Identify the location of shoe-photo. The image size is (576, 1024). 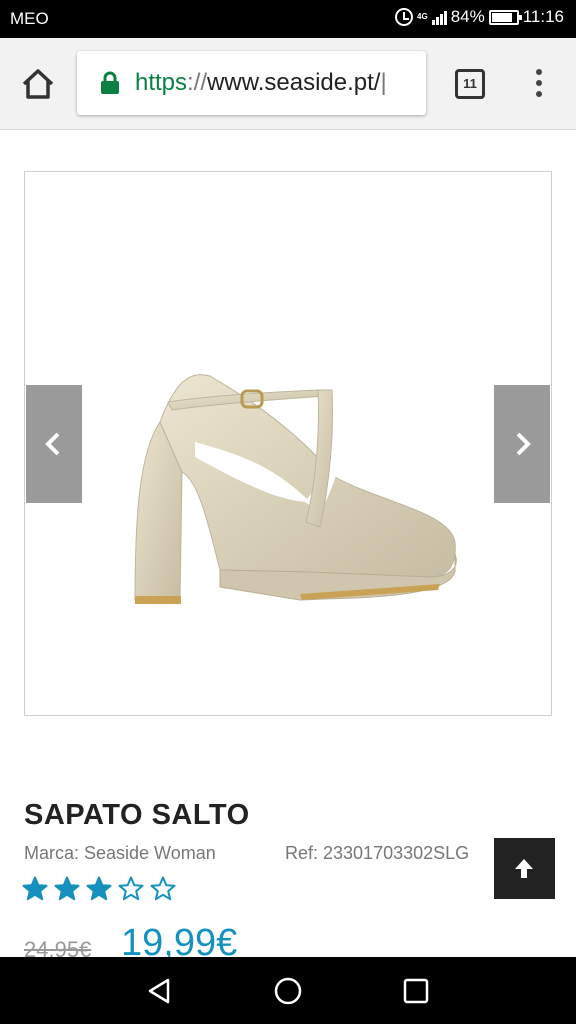
(295, 489).